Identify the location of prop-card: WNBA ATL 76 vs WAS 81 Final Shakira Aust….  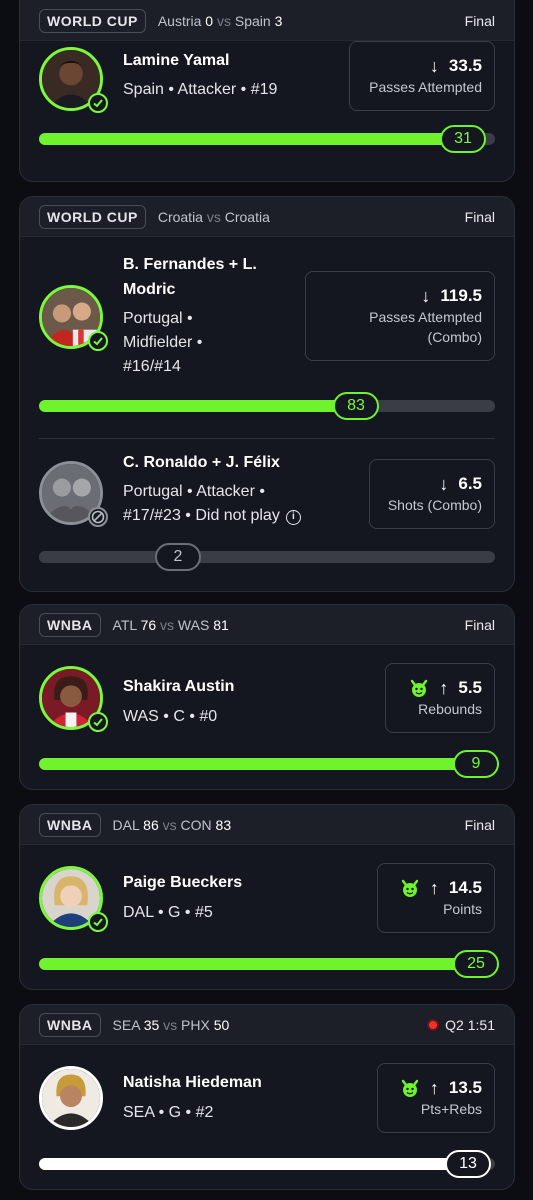
(267, 697).